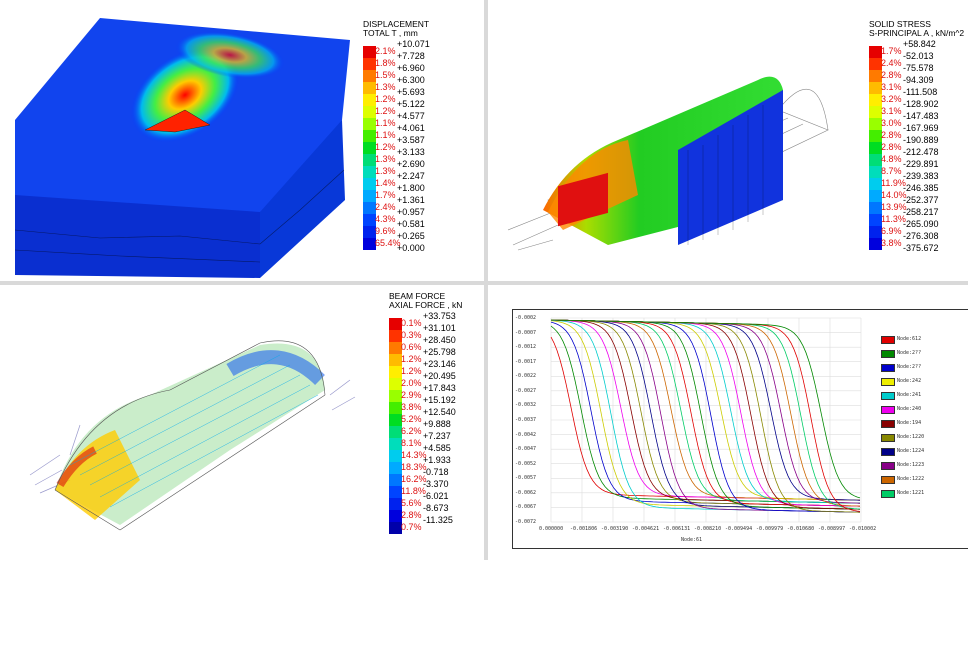 The height and width of the screenshot is (646, 968). I want to click on graph-legend-label: Node:242, so click(909, 381).